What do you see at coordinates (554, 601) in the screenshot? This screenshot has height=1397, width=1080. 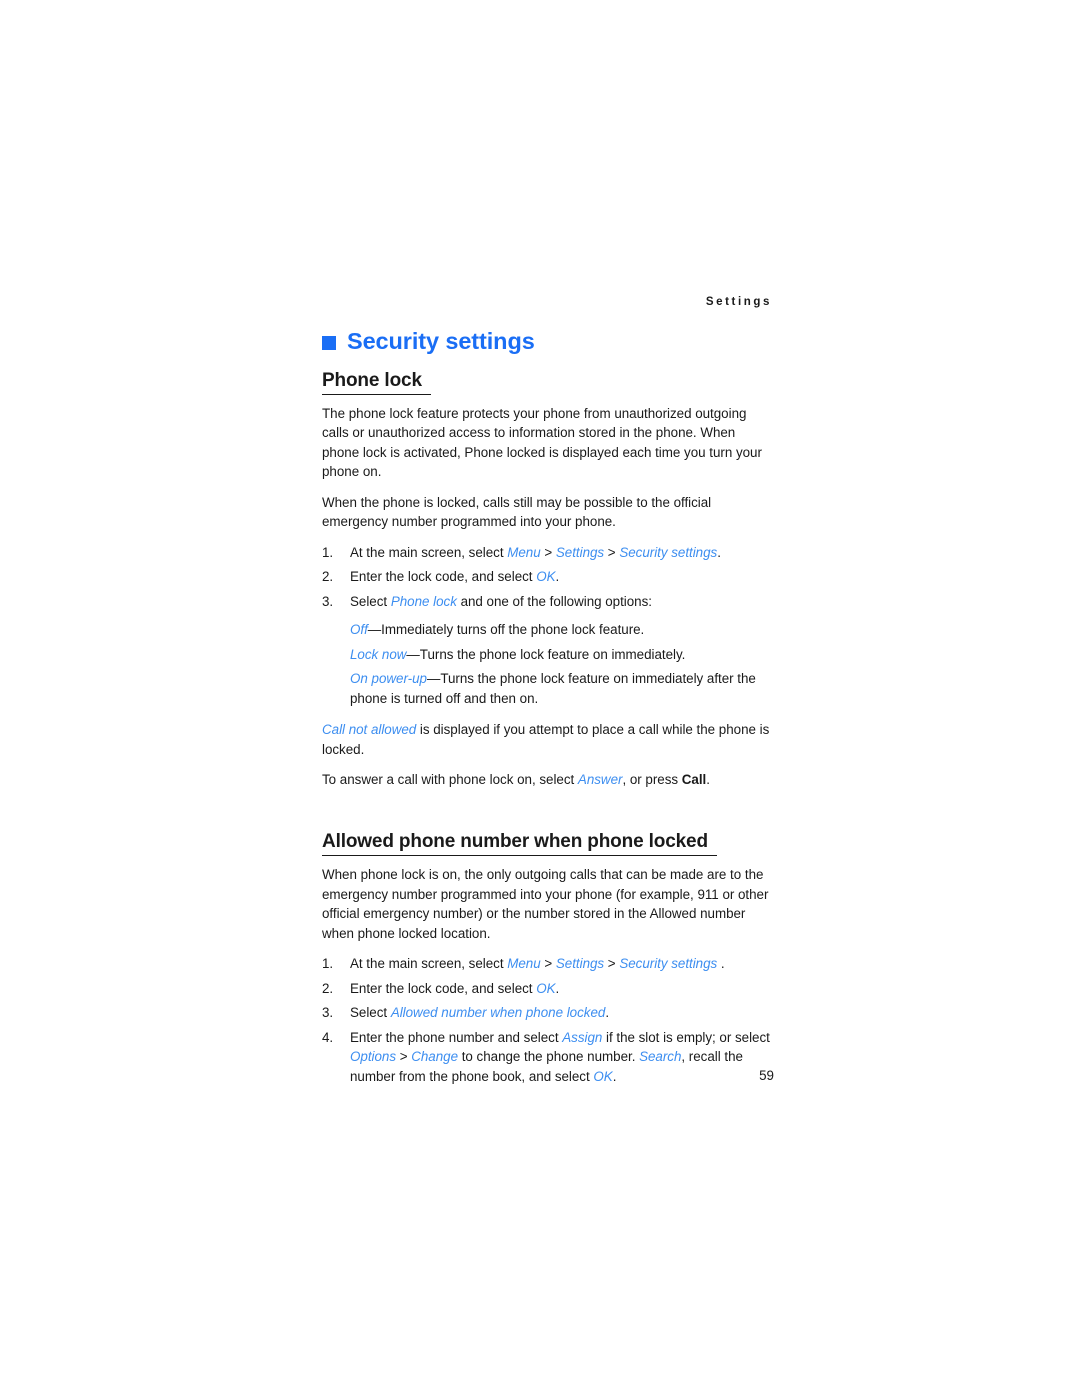 I see `text-run: and one of the following options:` at bounding box center [554, 601].